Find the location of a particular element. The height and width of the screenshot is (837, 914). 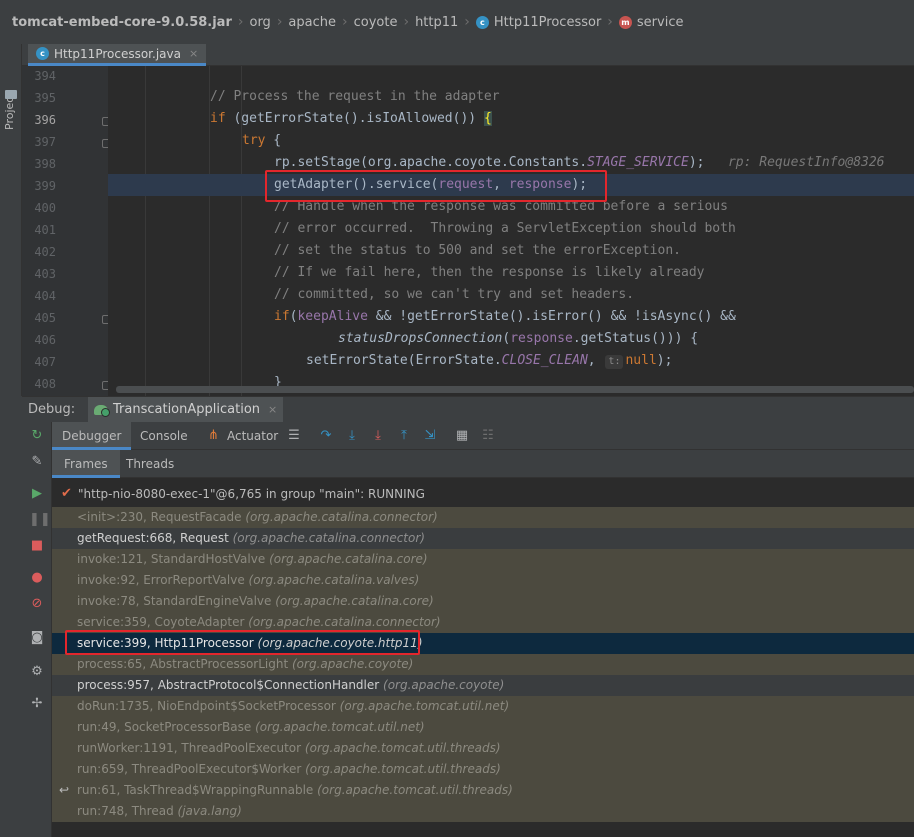

line-number: 398 is located at coordinates (45, 164).